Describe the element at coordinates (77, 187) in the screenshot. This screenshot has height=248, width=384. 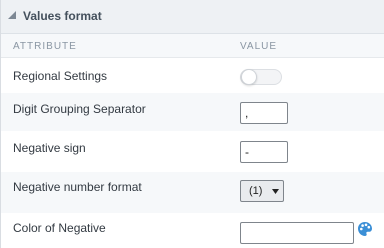
I see `negative-number-format-label: Negative number format` at that location.